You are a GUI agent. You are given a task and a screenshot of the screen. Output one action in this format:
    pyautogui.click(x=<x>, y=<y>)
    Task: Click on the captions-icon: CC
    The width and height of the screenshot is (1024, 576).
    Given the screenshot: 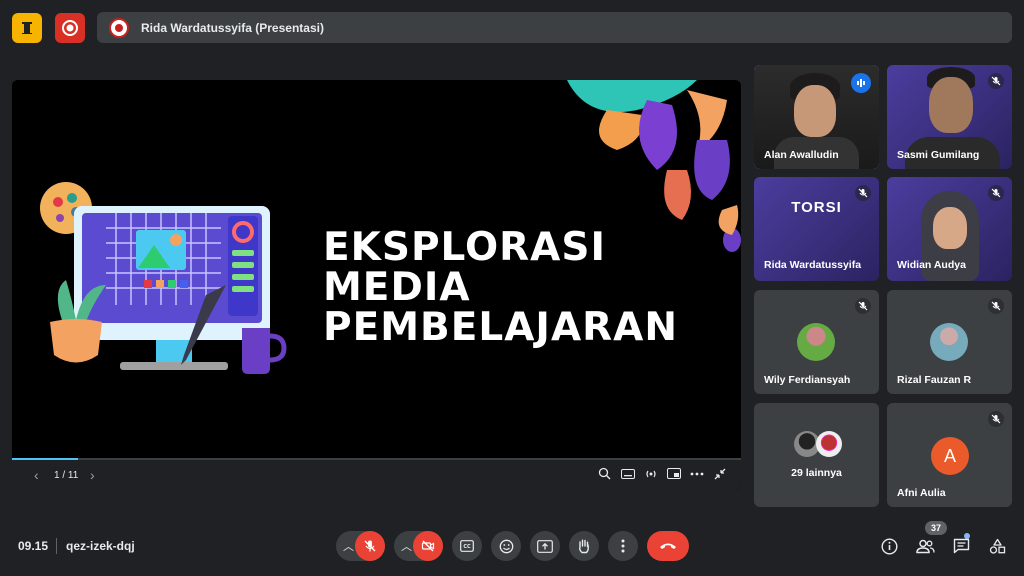 What is the action you would take?
    pyautogui.click(x=467, y=546)
    